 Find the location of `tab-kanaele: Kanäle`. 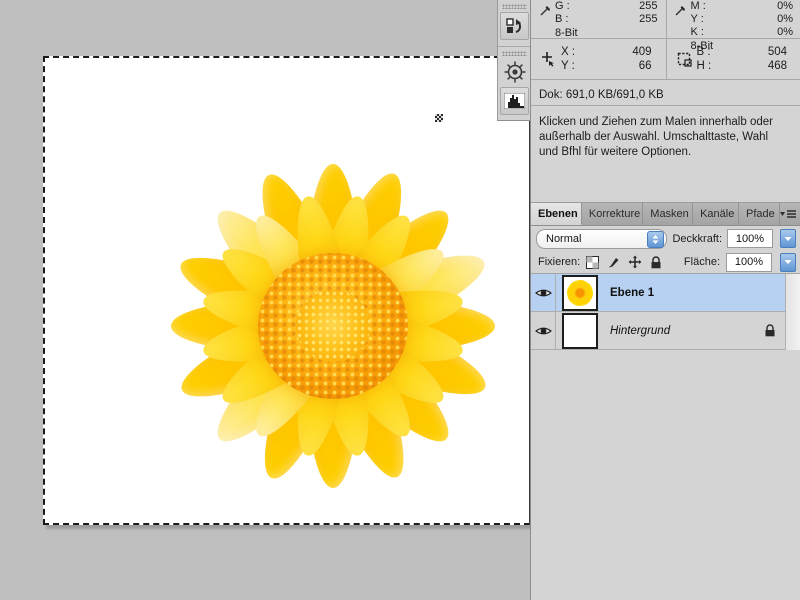

tab-kanaele: Kanäle is located at coordinates (716, 214).